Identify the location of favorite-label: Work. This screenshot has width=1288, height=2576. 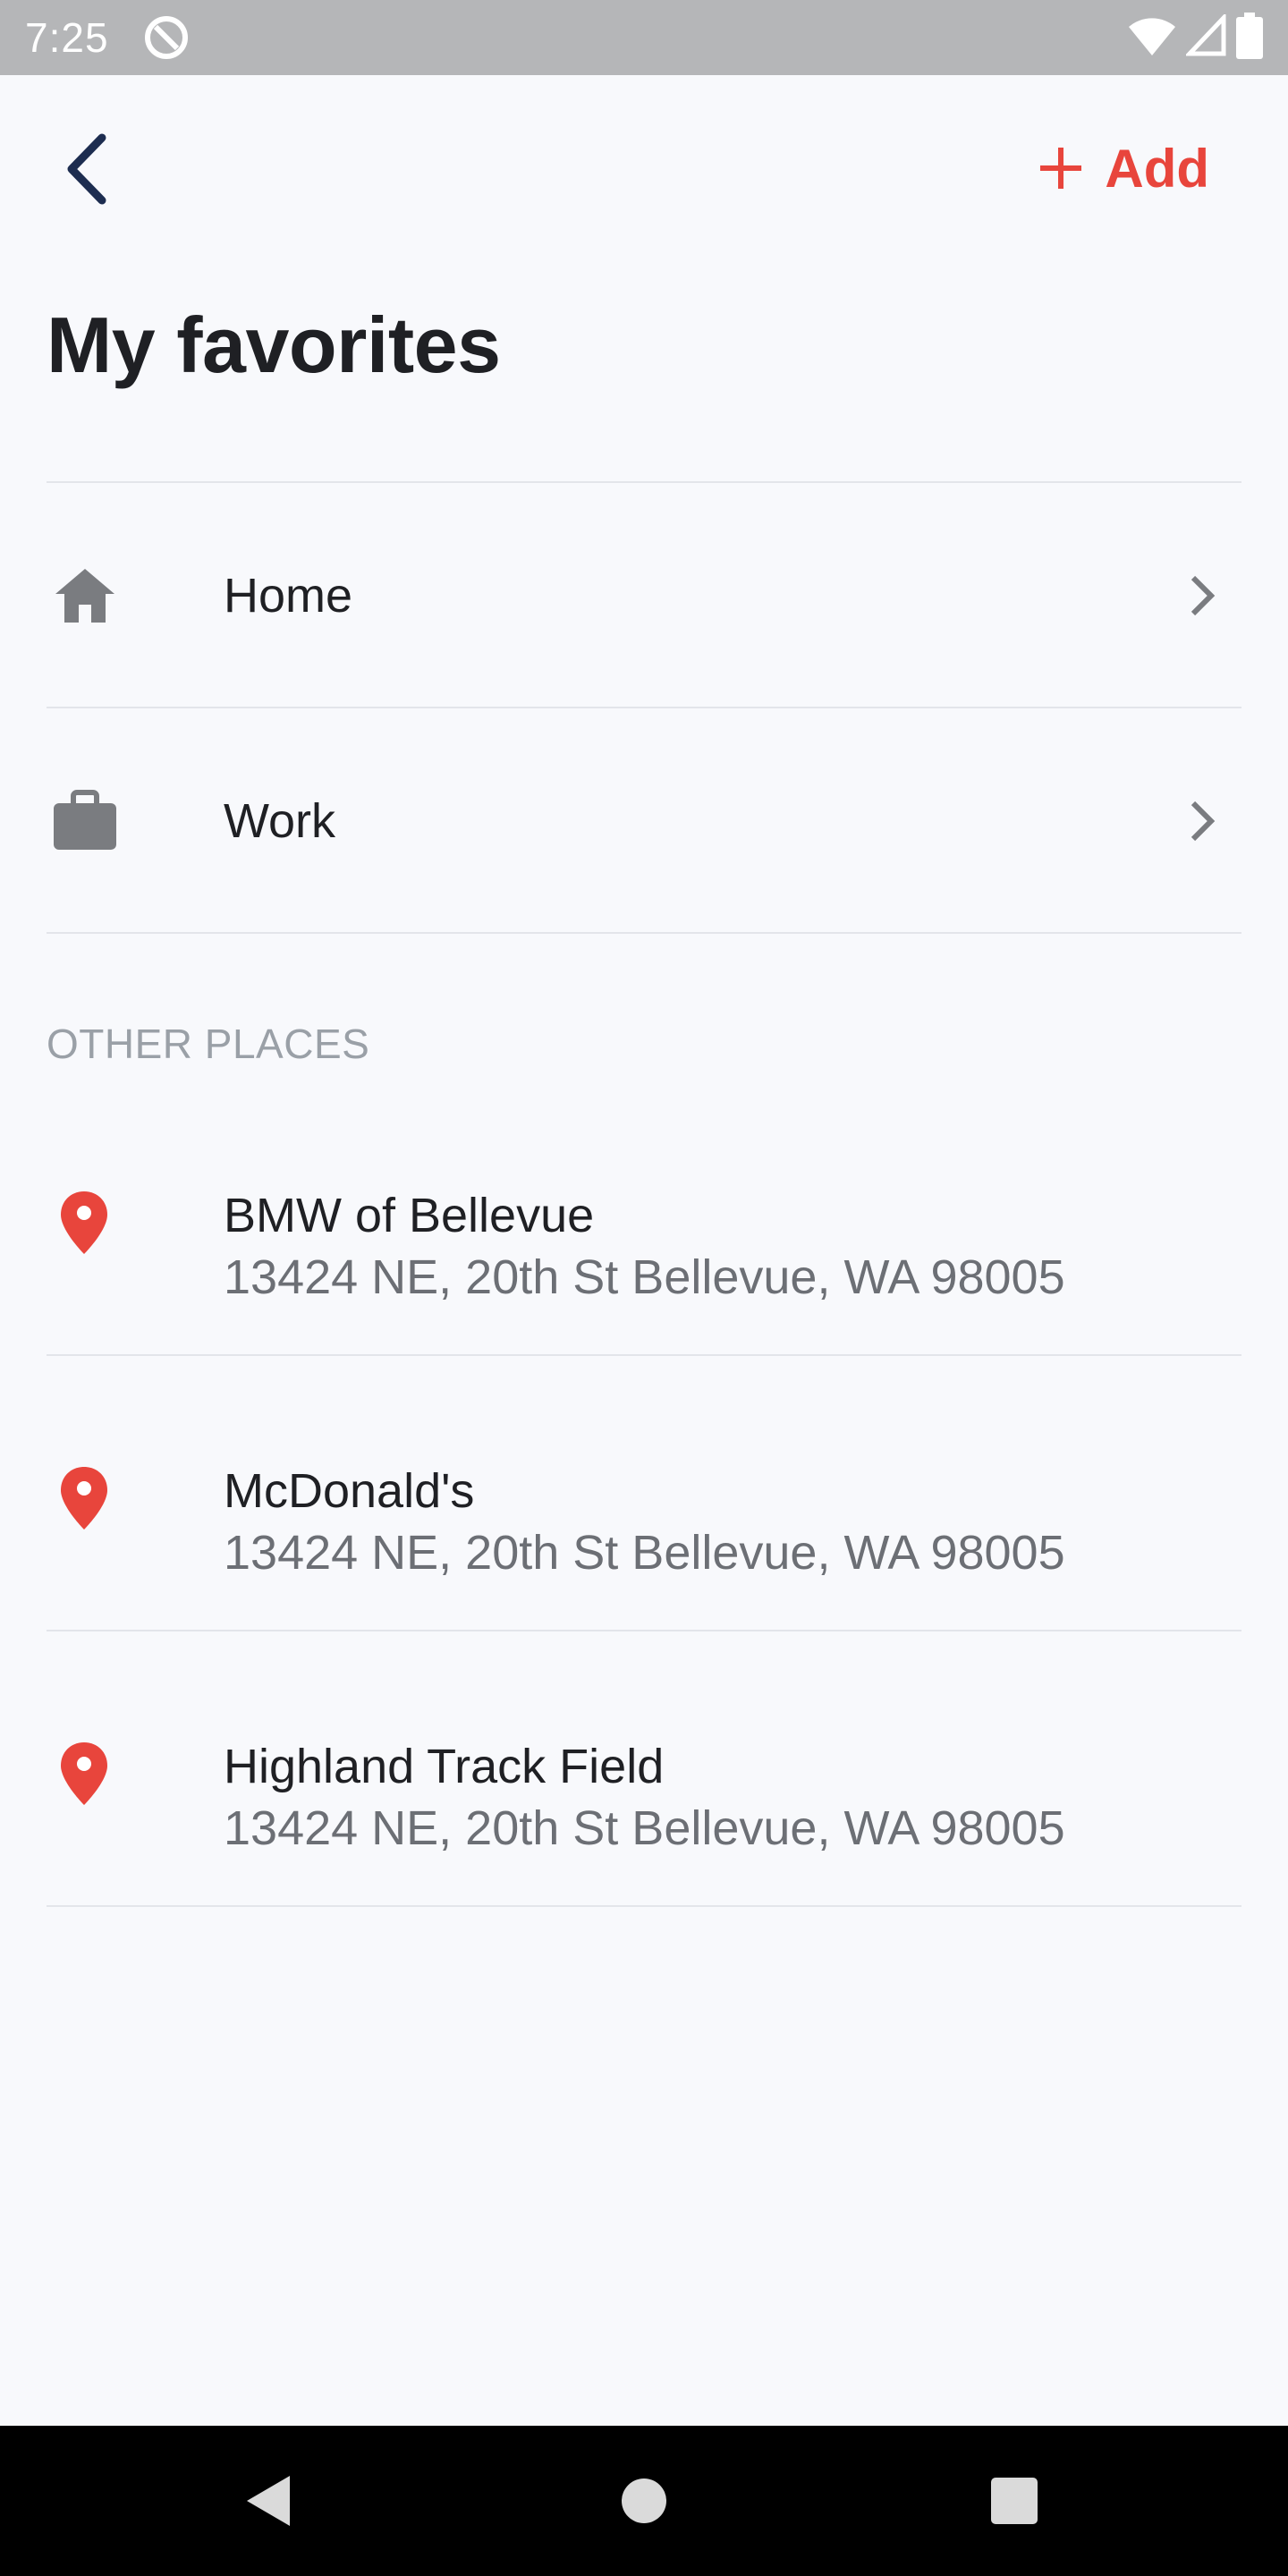
(280, 821).